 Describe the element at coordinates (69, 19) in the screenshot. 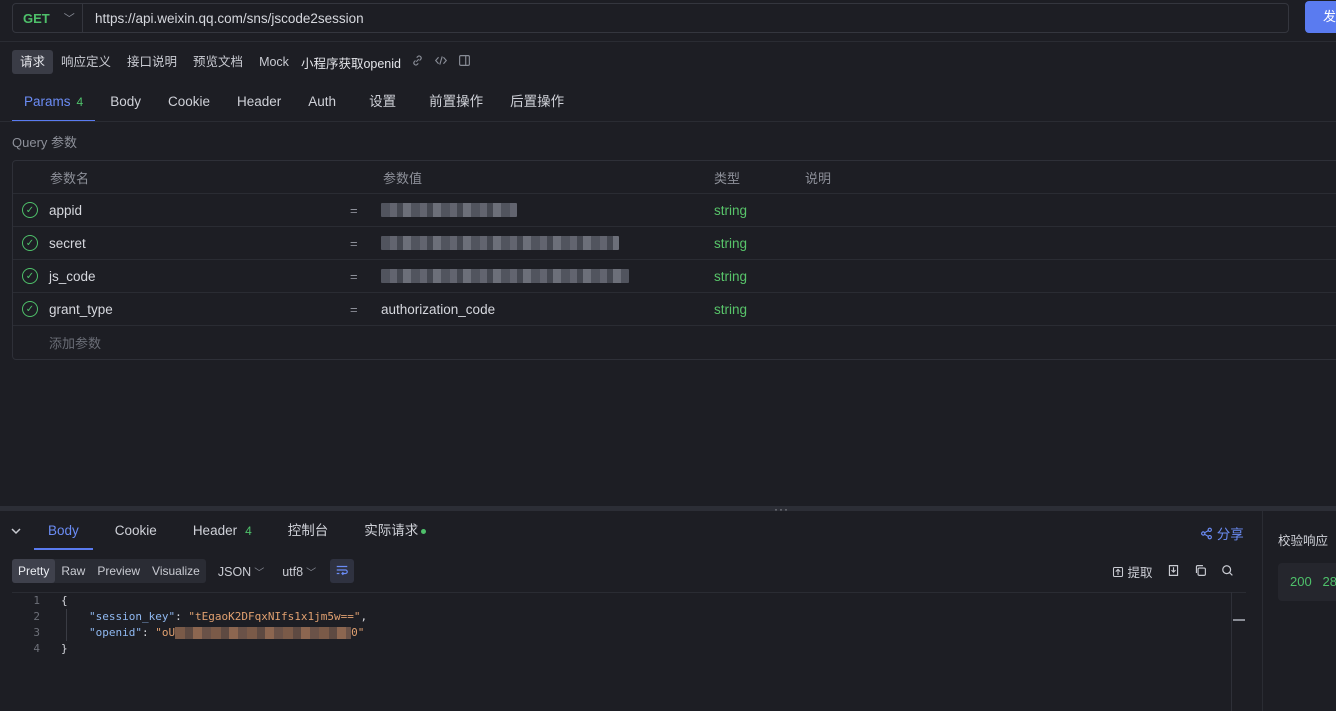

I see `chevron-down-icon: ﹀` at that location.